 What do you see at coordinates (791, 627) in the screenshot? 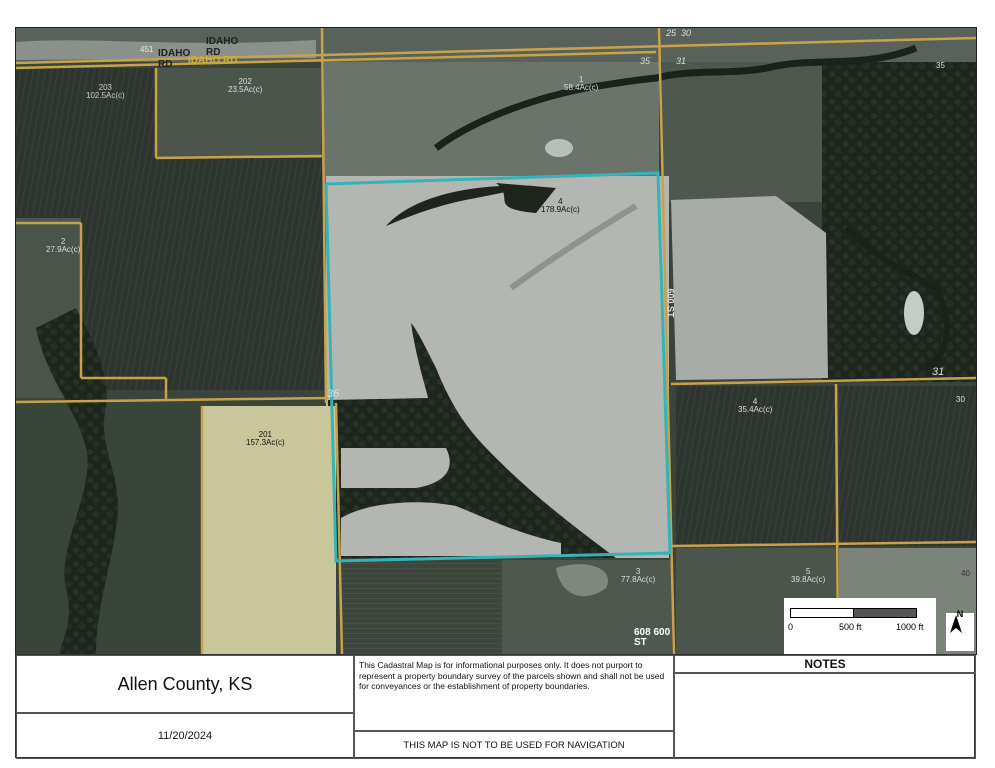
I see `scale-zero: 0` at bounding box center [791, 627].